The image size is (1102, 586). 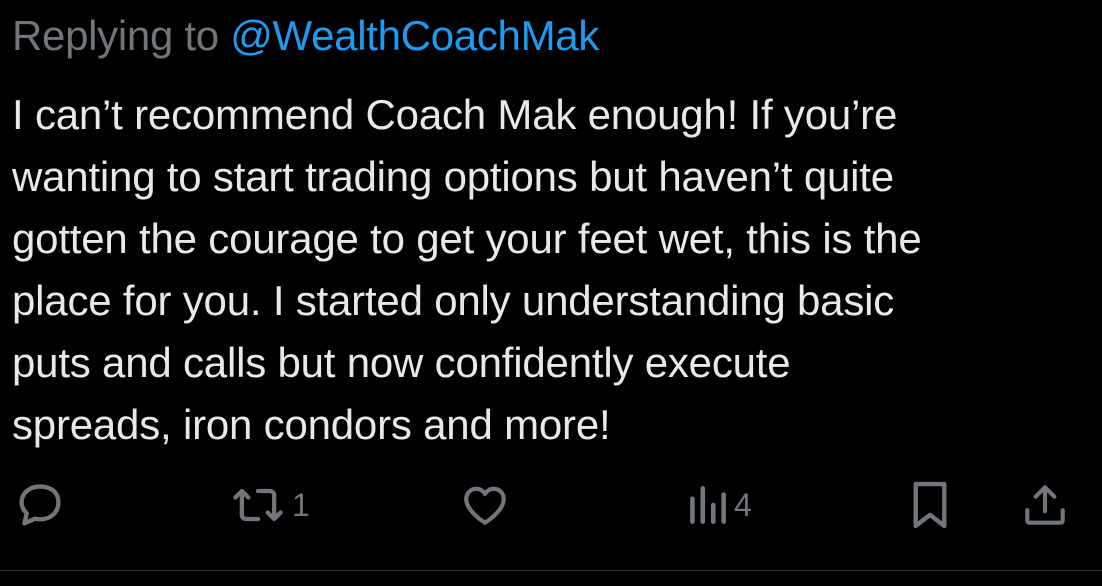 I want to click on reply-button, so click(x=40, y=505).